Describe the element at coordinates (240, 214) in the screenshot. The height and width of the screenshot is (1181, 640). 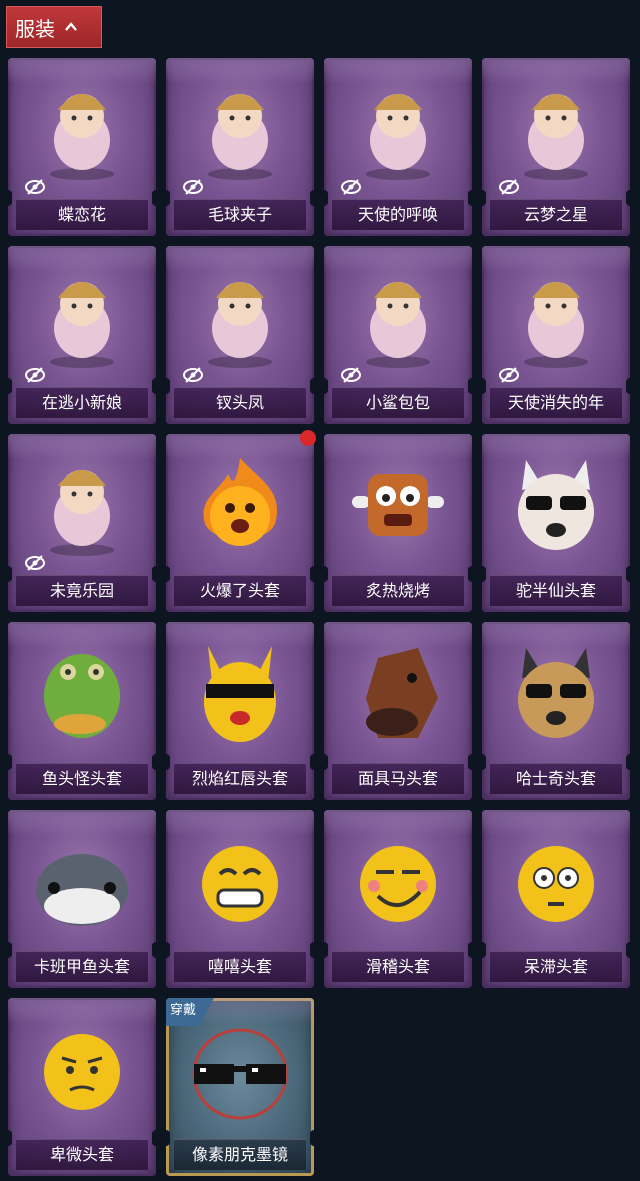
I see `costume-label: 毛球夹子` at that location.